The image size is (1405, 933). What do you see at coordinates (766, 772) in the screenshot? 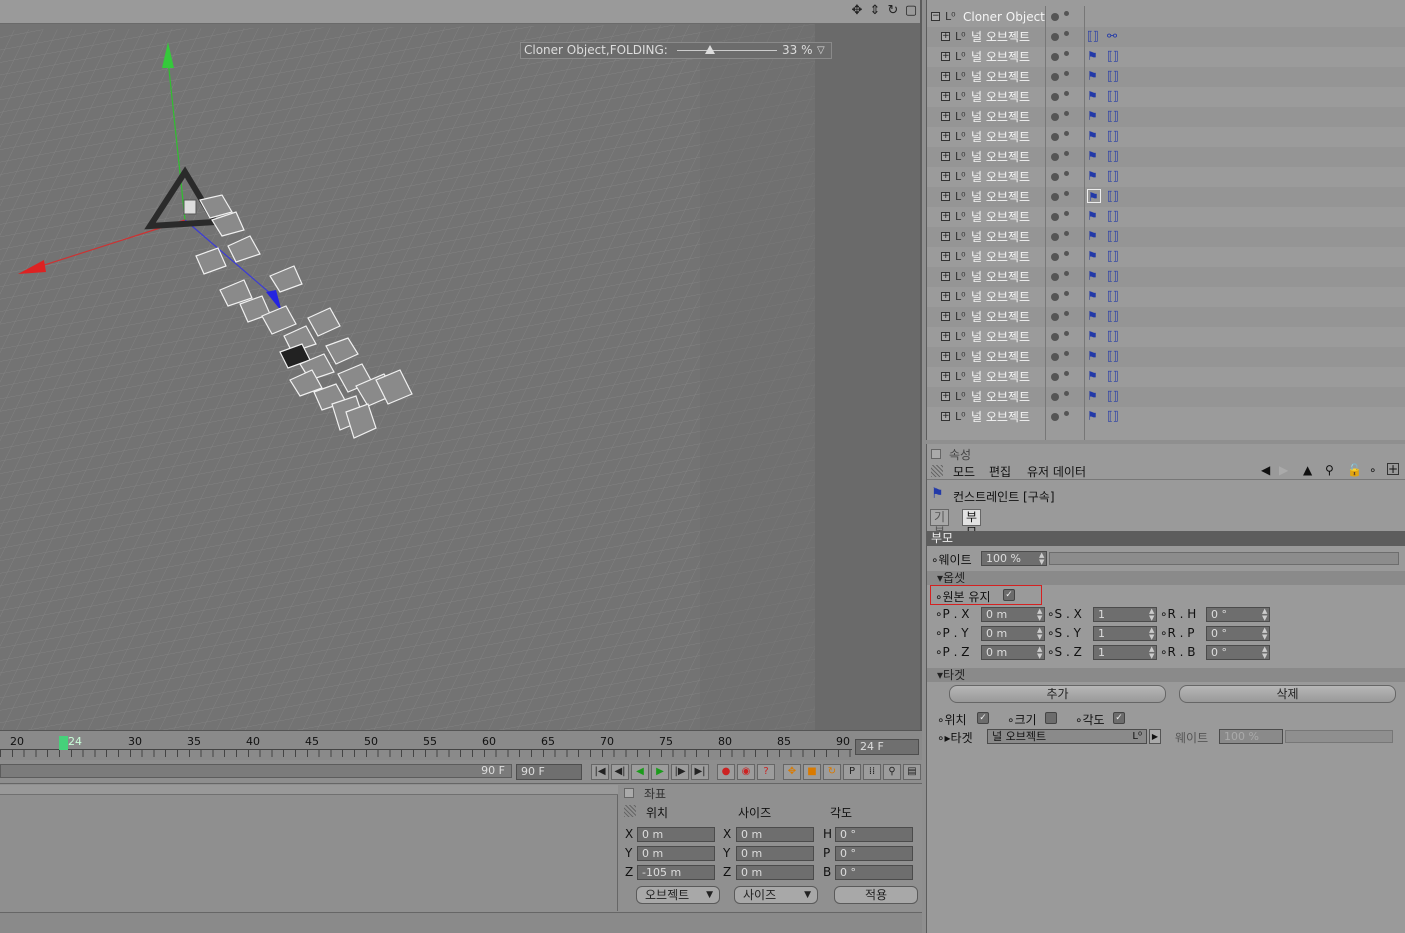
I see `keyframe-help-icon: ?` at bounding box center [766, 772].